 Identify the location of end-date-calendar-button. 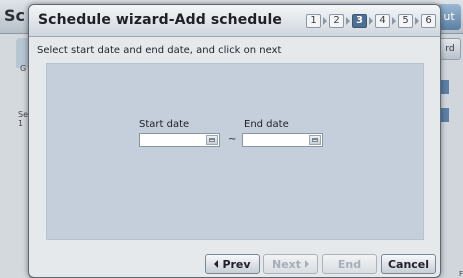
(315, 140).